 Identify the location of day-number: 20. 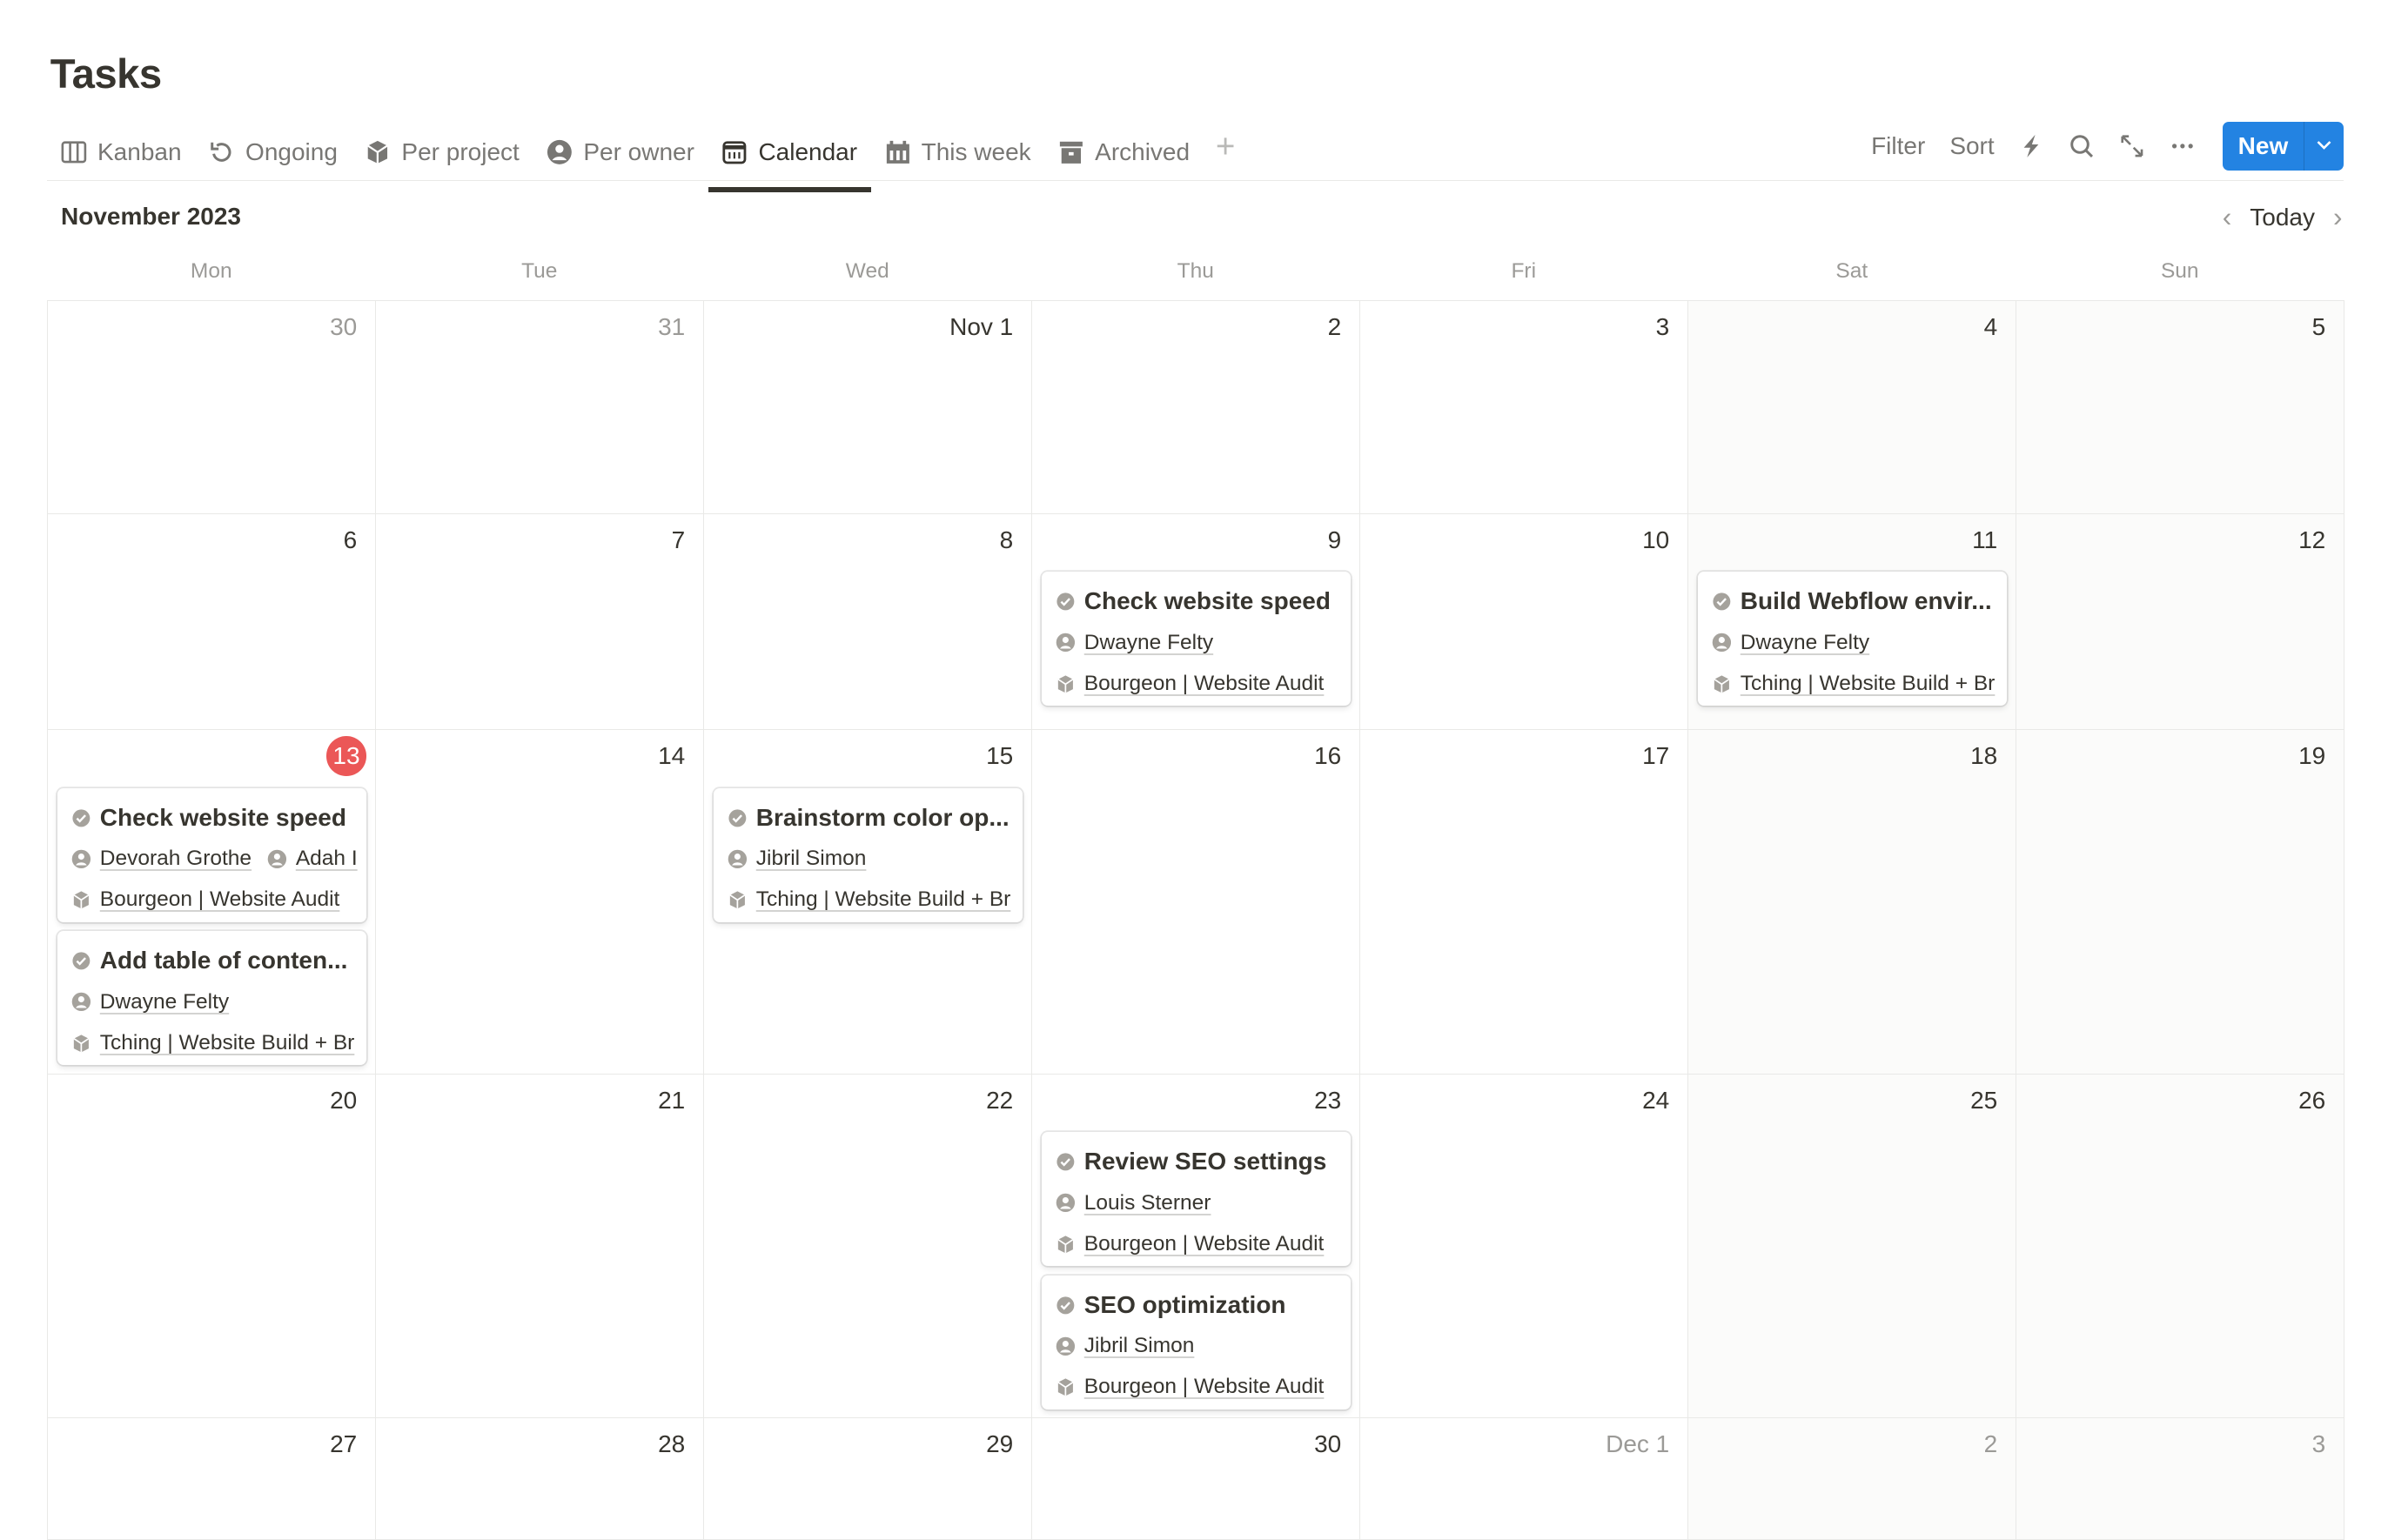
(344, 1100).